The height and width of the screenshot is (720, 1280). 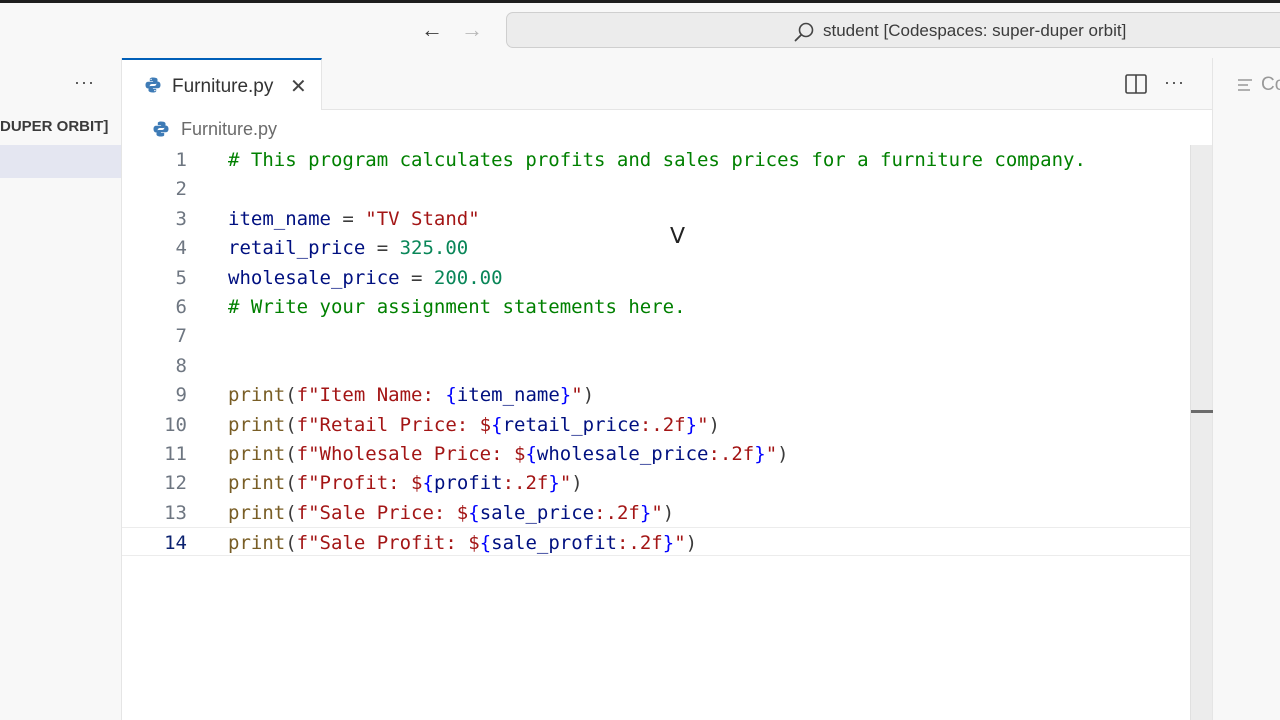 What do you see at coordinates (175, 512) in the screenshot?
I see `line-number: 13` at bounding box center [175, 512].